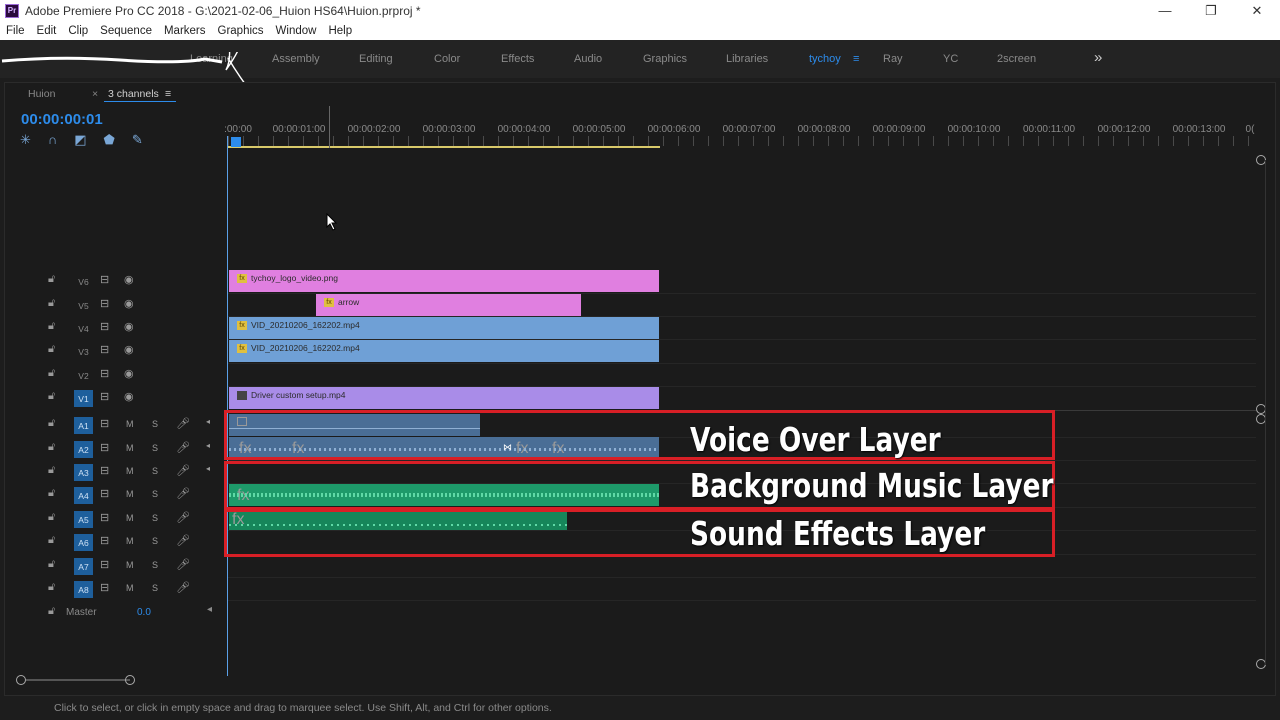 This screenshot has height=720, width=1280. I want to click on vertical-scrollbar-track, so click(1265, 412).